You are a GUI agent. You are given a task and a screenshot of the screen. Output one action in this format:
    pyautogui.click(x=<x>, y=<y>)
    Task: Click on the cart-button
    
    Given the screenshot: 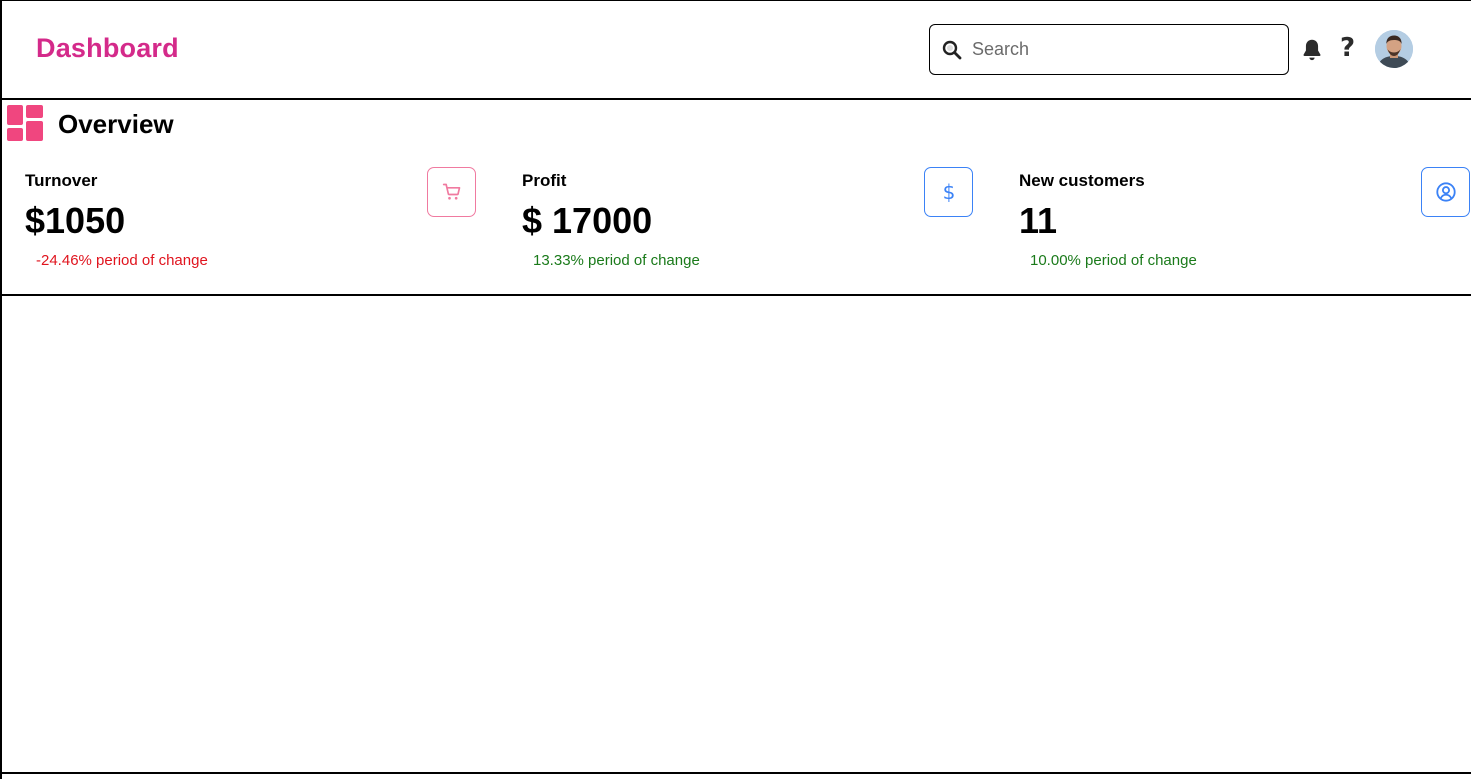 What is the action you would take?
    pyautogui.click(x=451, y=192)
    